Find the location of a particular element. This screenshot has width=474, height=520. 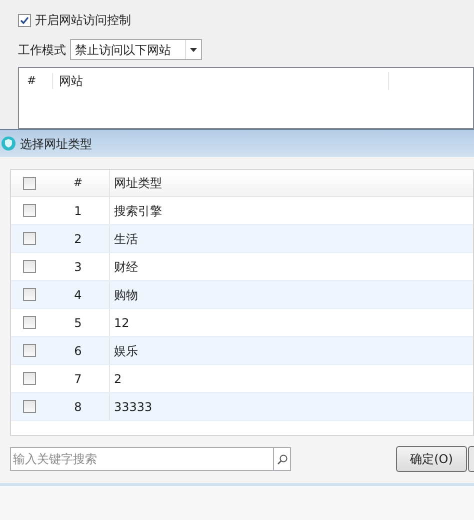

table-row: 7 2 is located at coordinates (242, 379).